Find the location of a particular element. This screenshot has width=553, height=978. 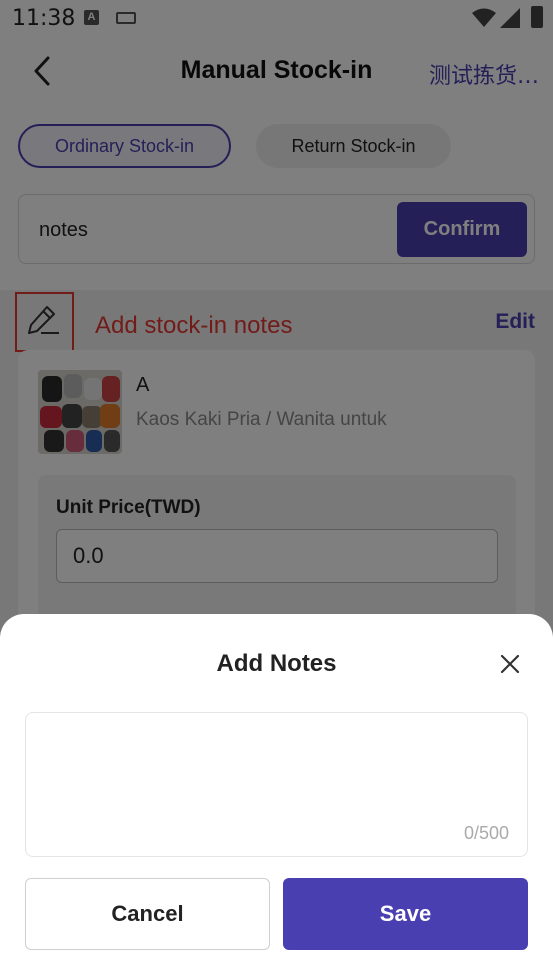

notes-textarea is located at coordinates (276, 784).